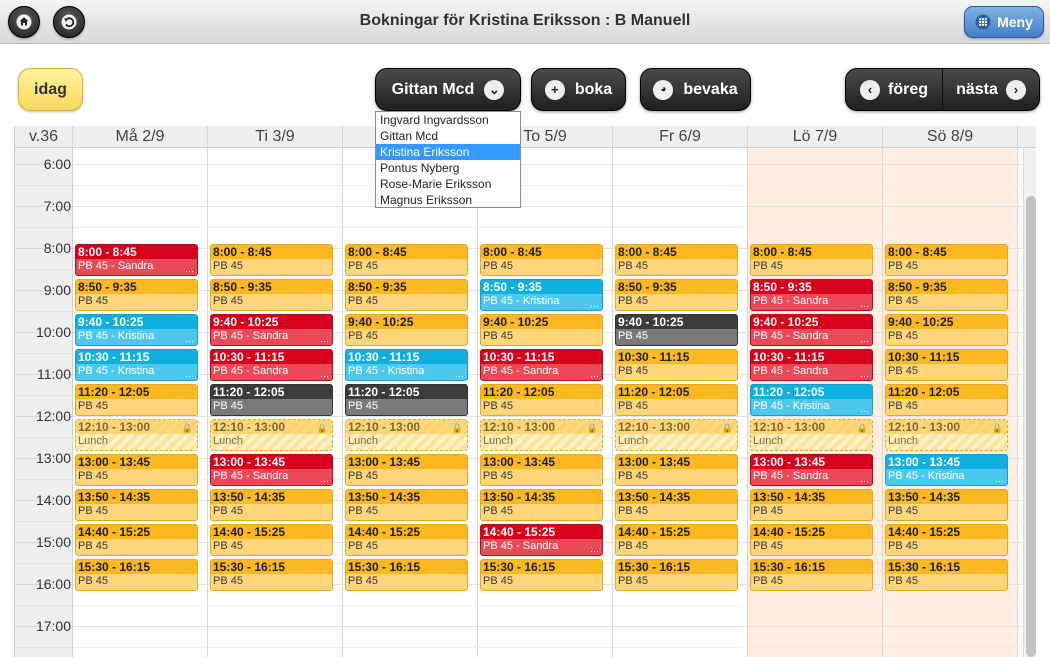 This screenshot has width=1050, height=657. I want to click on event-time: 14:40 - 15:25, so click(136, 532).